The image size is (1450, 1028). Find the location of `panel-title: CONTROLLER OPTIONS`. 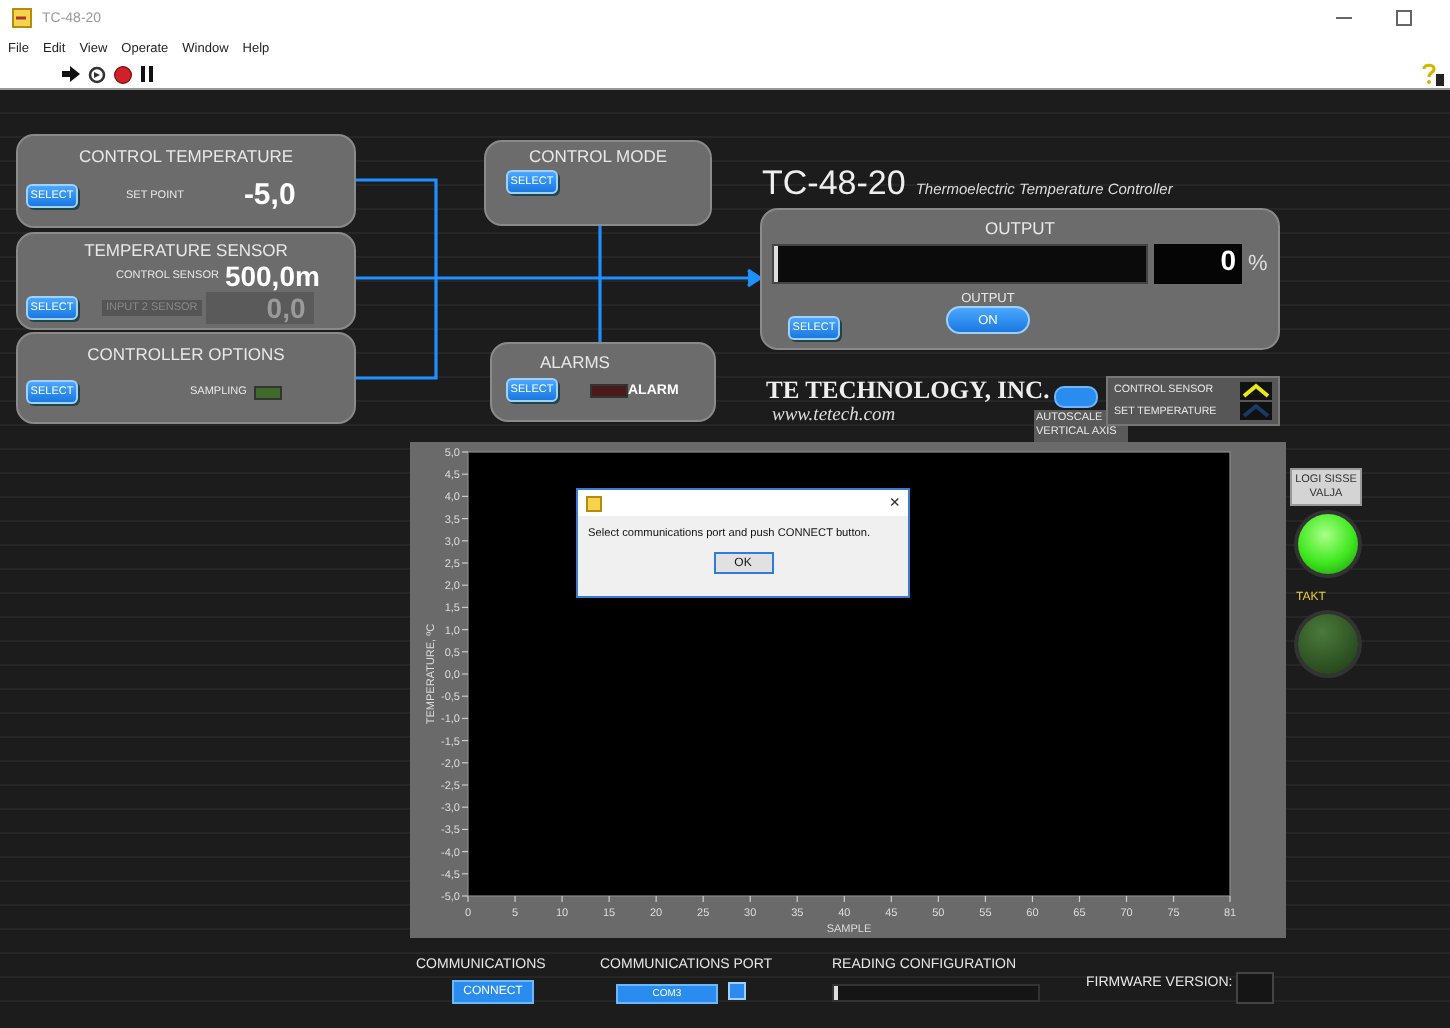

panel-title: CONTROLLER OPTIONS is located at coordinates (186, 353).